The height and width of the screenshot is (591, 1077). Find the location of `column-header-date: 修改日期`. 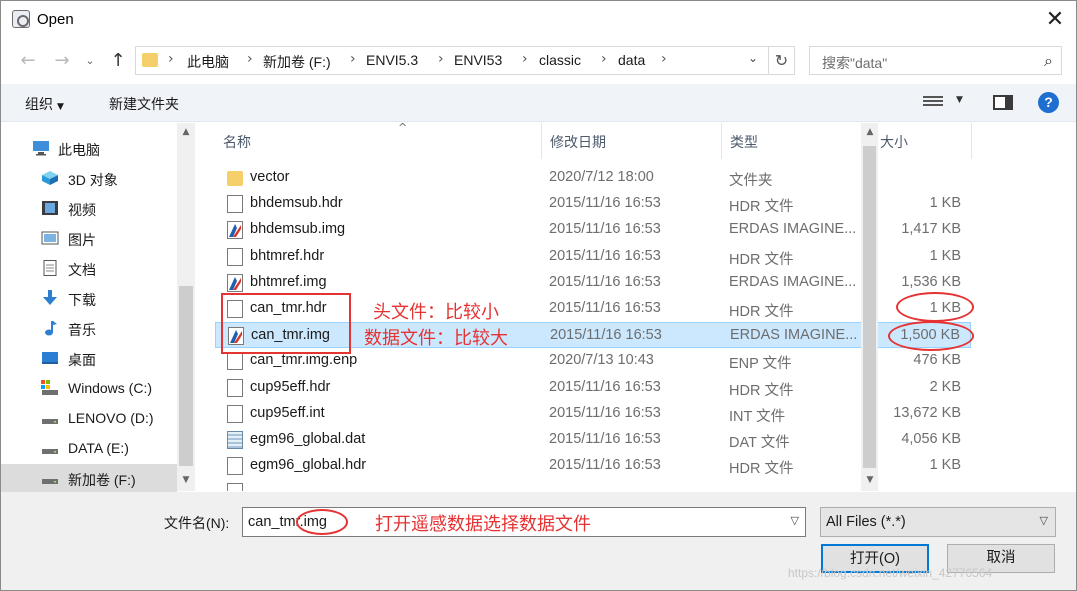

column-header-date: 修改日期 is located at coordinates (578, 141).